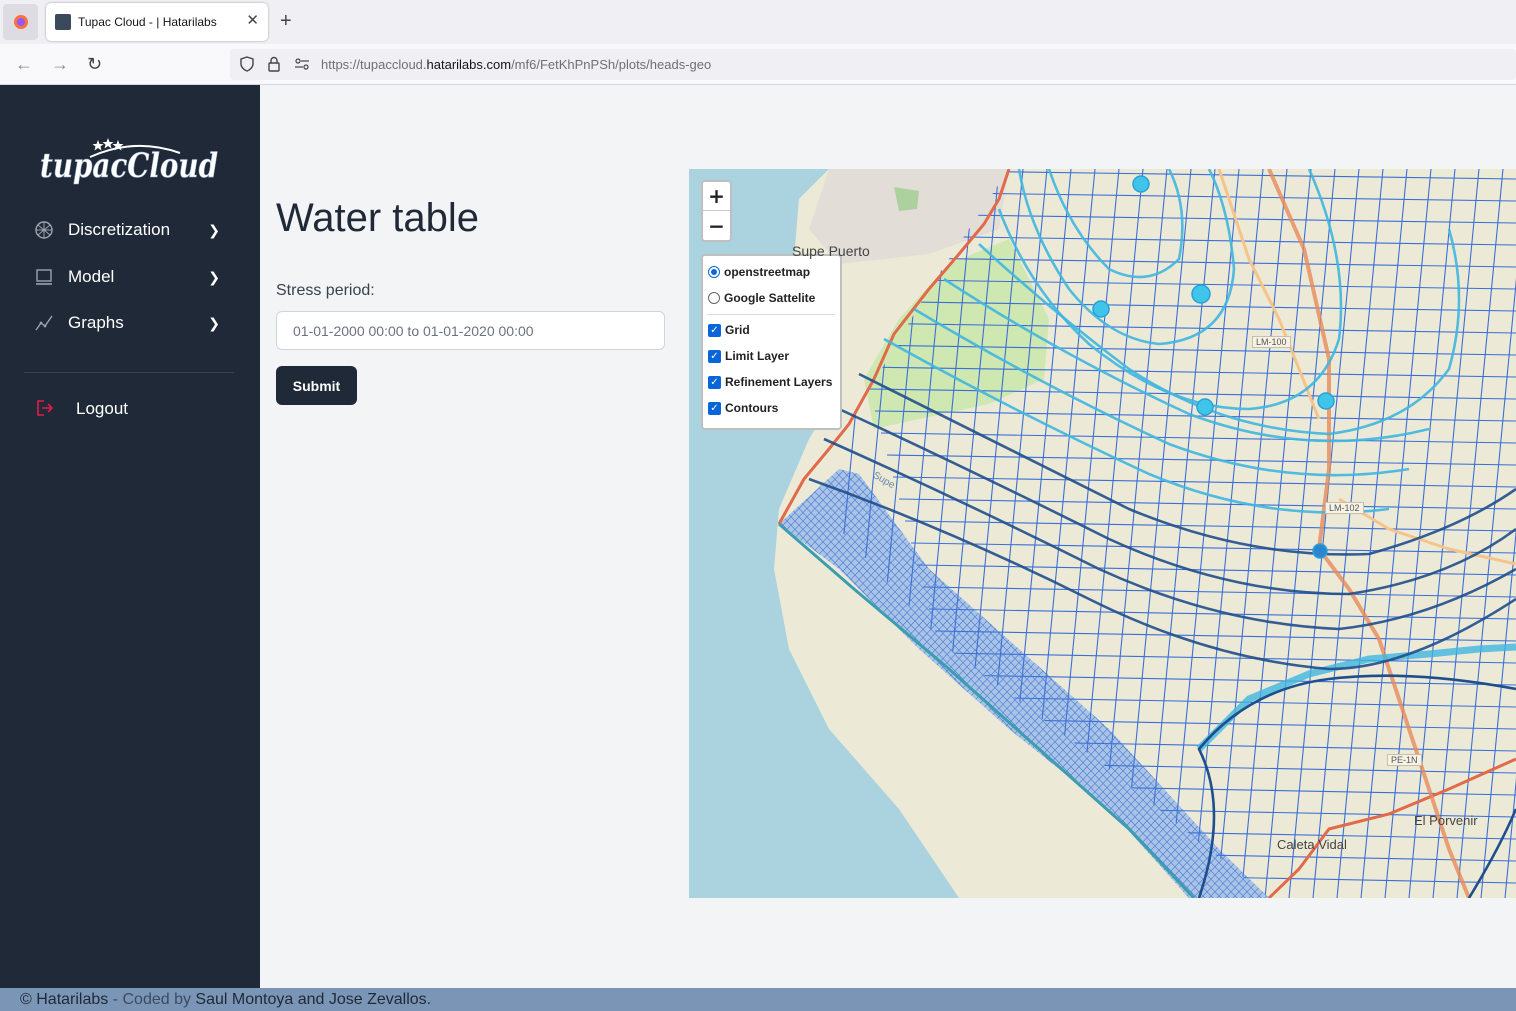 This screenshot has height=1011, width=1516. I want to click on tupaccloud-logo: tupacCloud, so click(130, 165).